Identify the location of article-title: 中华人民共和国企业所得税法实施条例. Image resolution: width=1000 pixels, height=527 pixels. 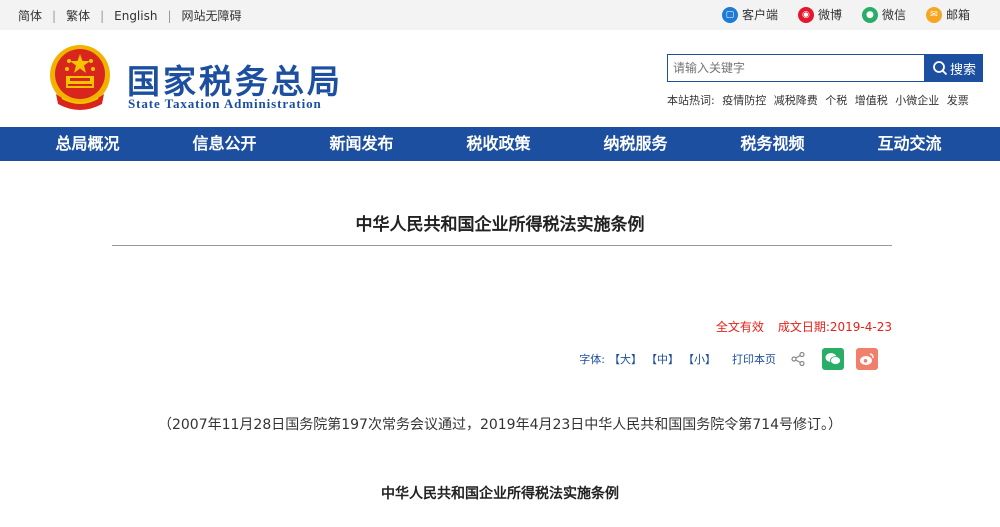
(500, 225).